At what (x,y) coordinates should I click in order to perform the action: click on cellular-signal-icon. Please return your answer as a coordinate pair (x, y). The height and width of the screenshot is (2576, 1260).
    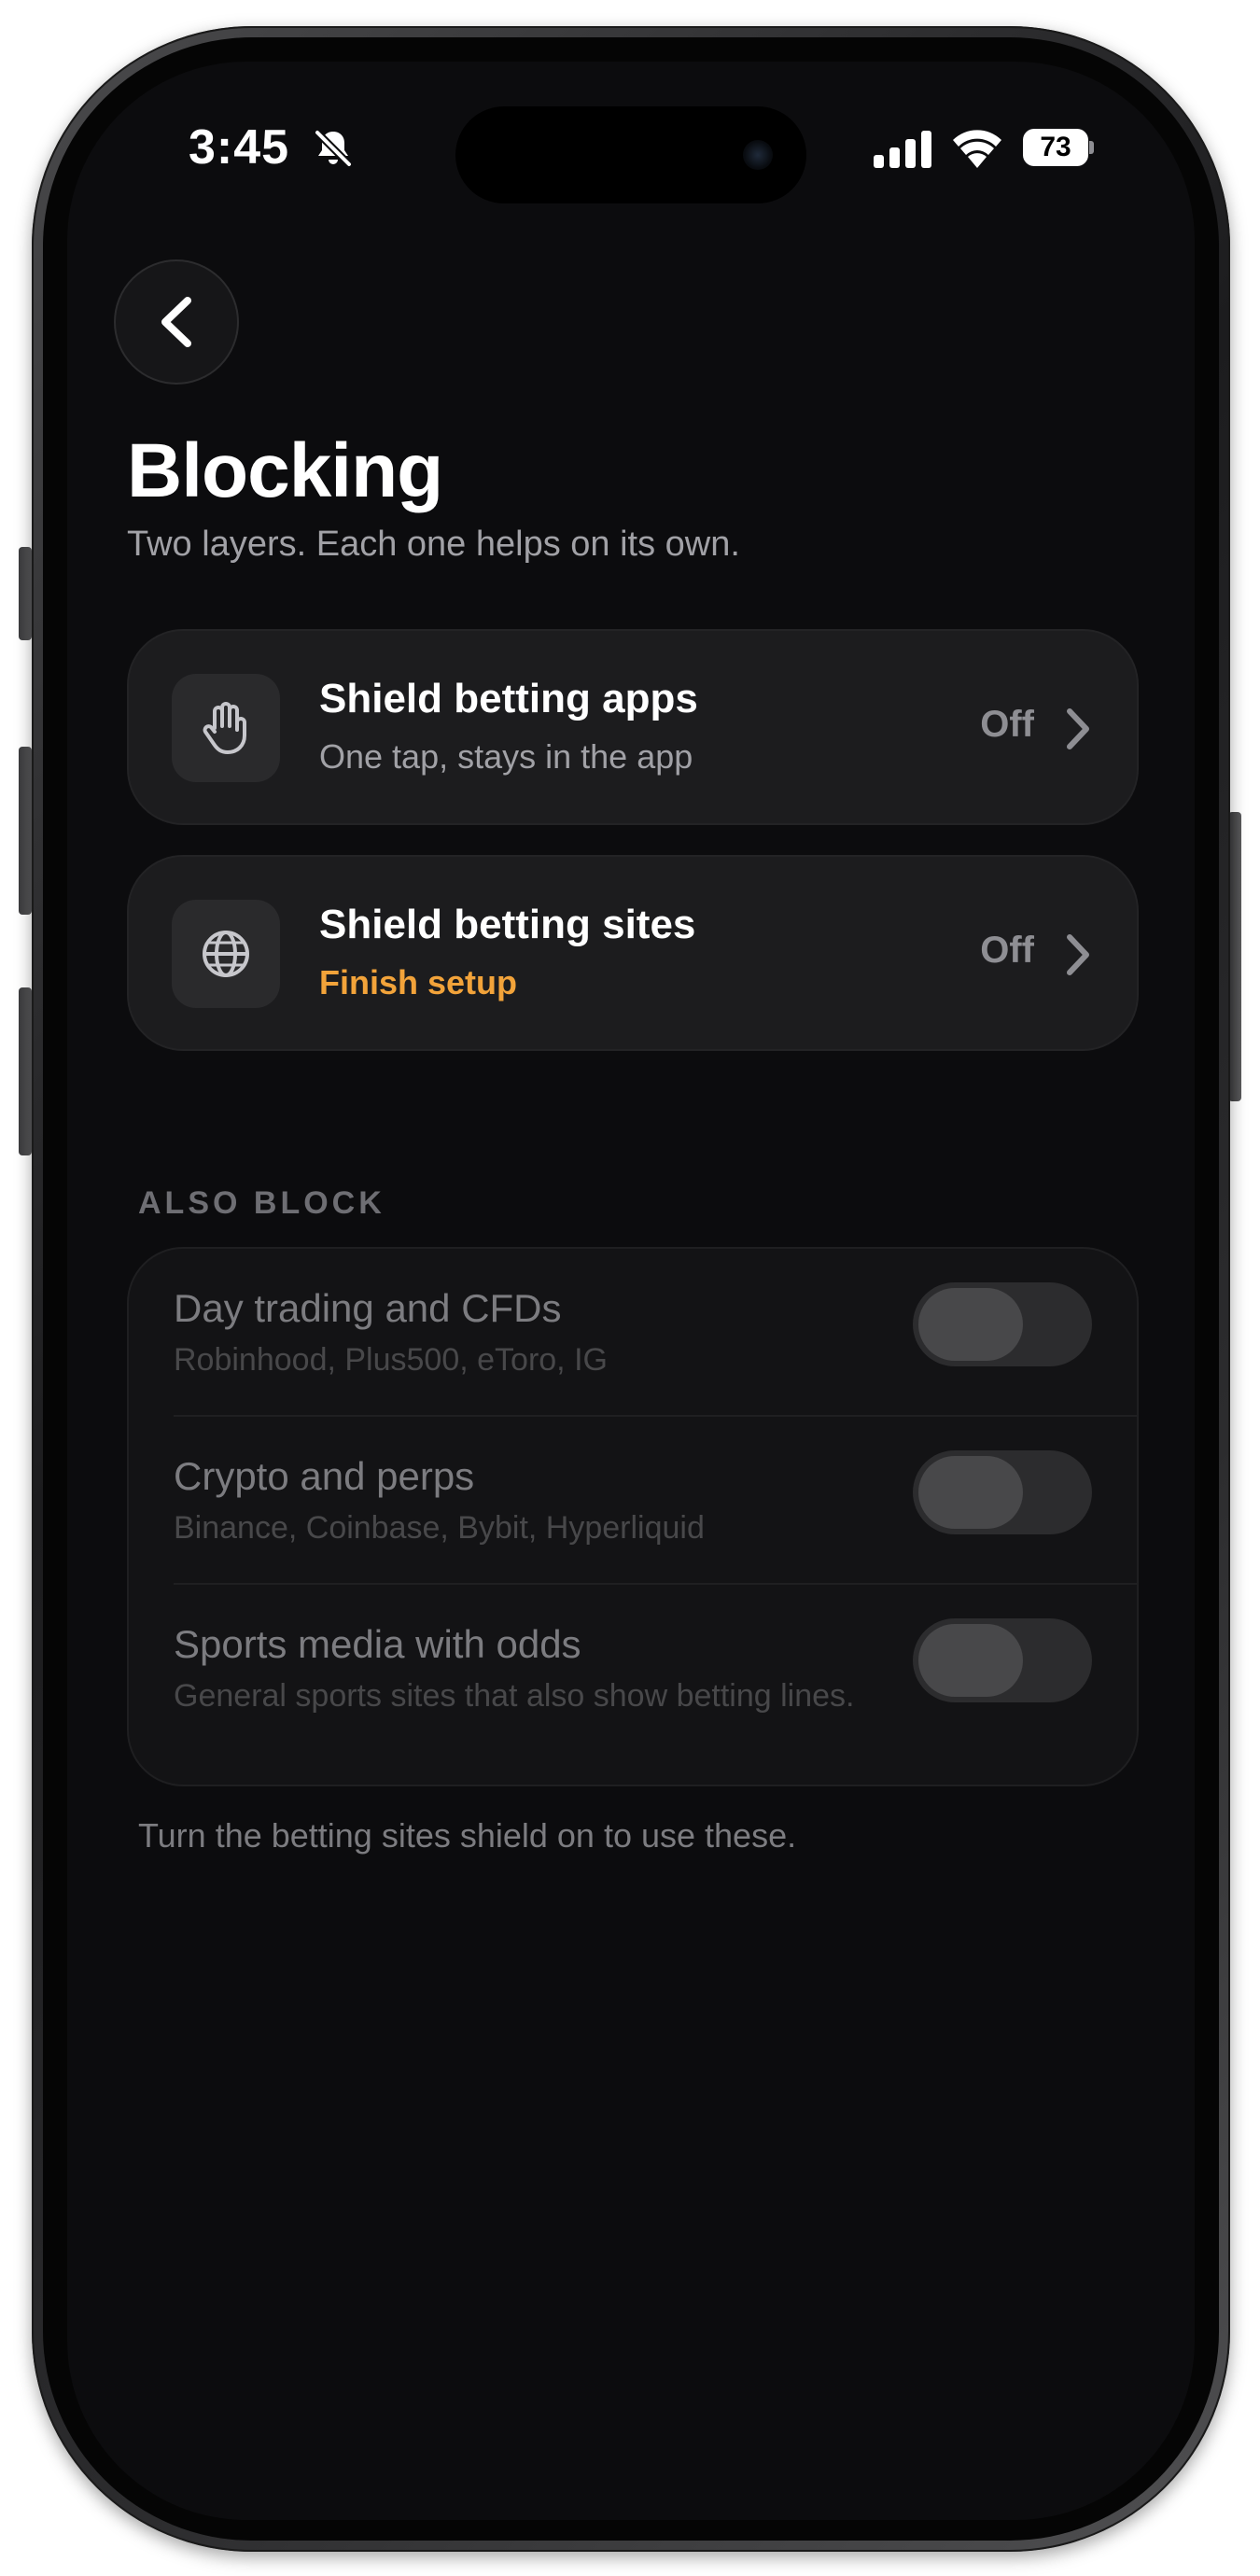
    Looking at the image, I should click on (902, 149).